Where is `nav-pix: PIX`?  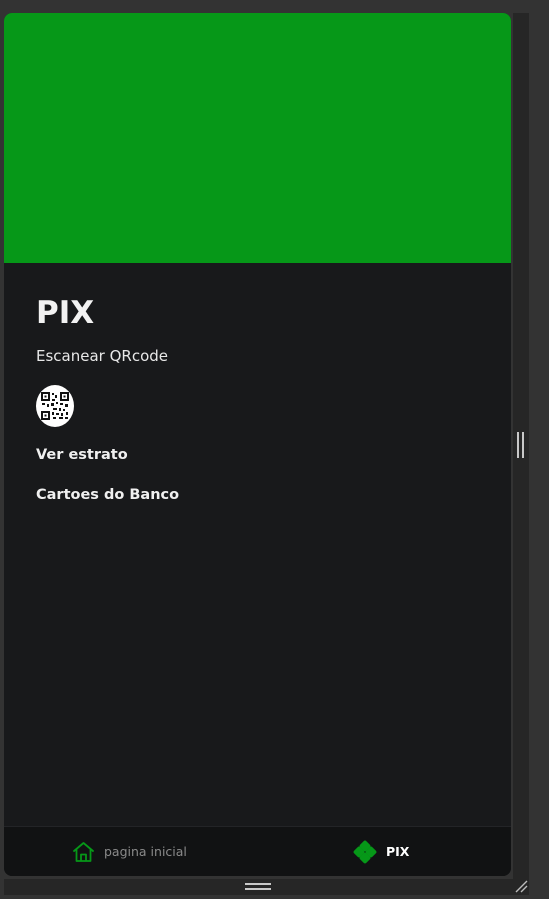
nav-pix: PIX is located at coordinates (381, 851).